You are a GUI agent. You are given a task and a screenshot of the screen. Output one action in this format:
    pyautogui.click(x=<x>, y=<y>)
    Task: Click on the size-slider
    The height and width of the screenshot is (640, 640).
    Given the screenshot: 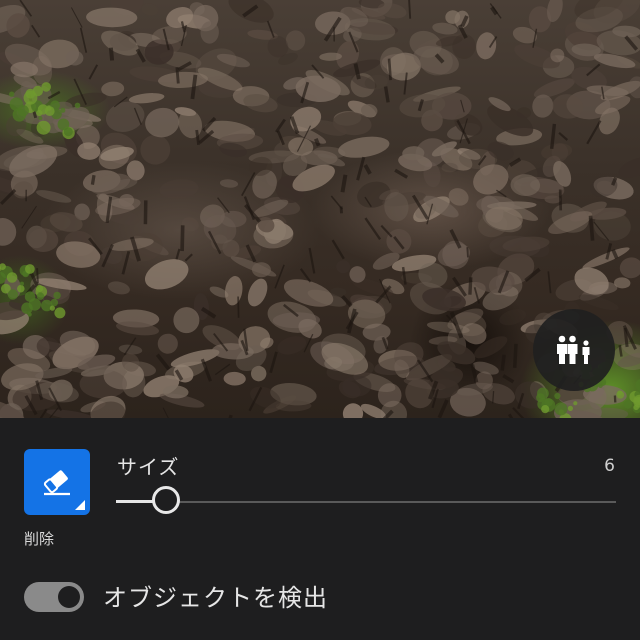 What is the action you would take?
    pyautogui.click(x=366, y=502)
    